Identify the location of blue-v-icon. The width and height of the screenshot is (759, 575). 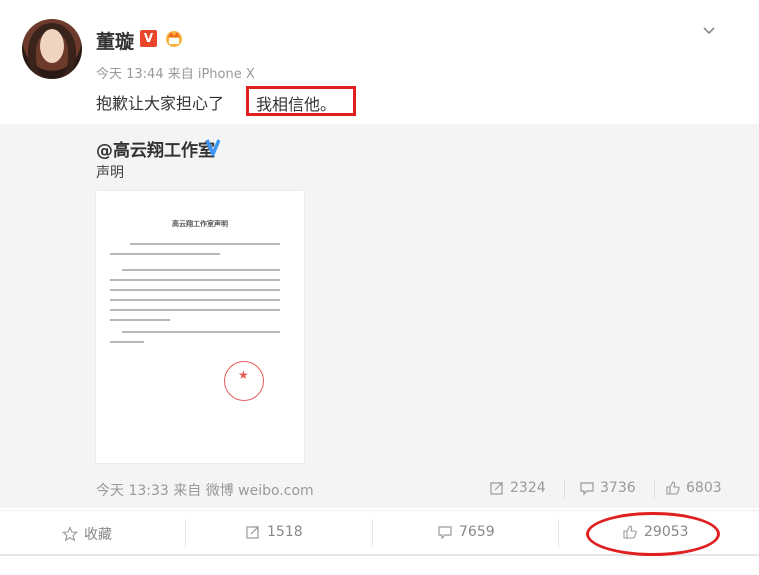
(213, 147).